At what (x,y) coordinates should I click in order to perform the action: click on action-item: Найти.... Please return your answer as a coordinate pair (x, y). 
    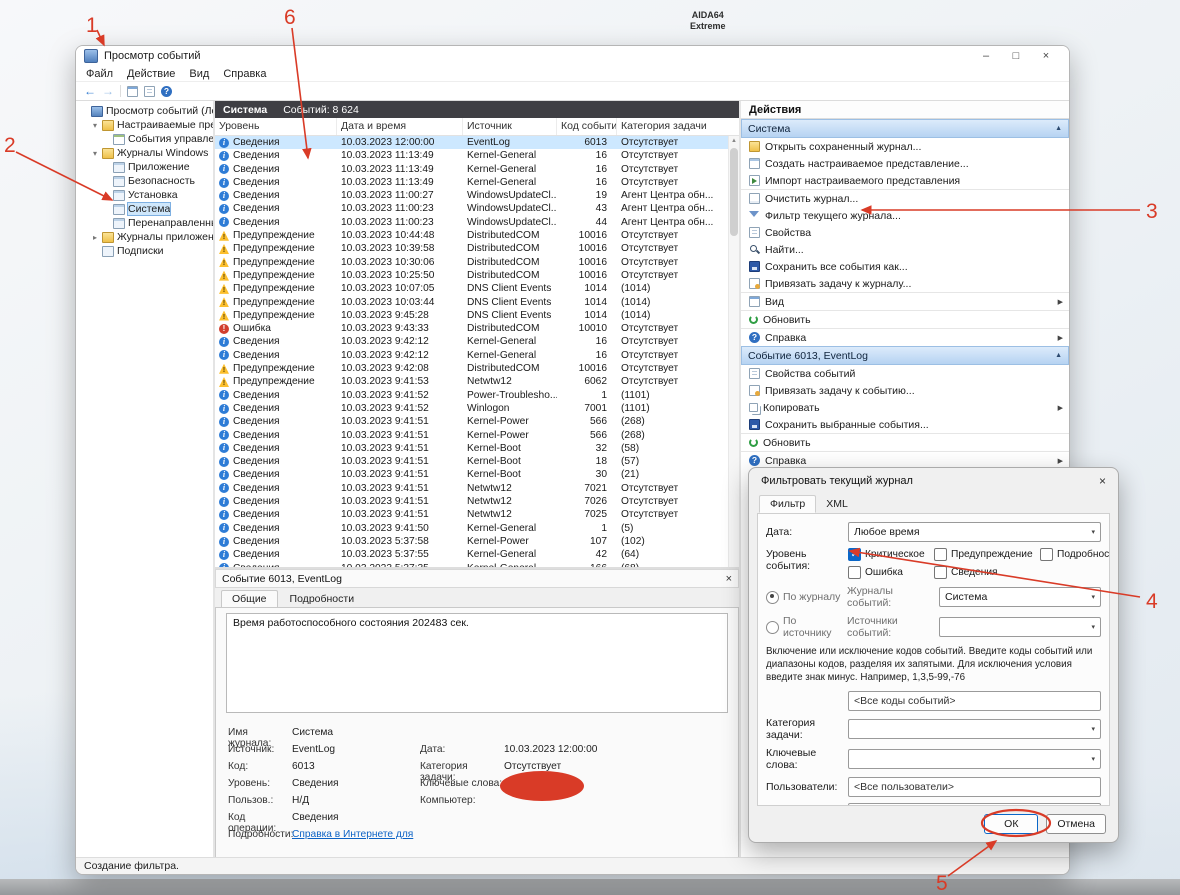
    Looking at the image, I should click on (905, 249).